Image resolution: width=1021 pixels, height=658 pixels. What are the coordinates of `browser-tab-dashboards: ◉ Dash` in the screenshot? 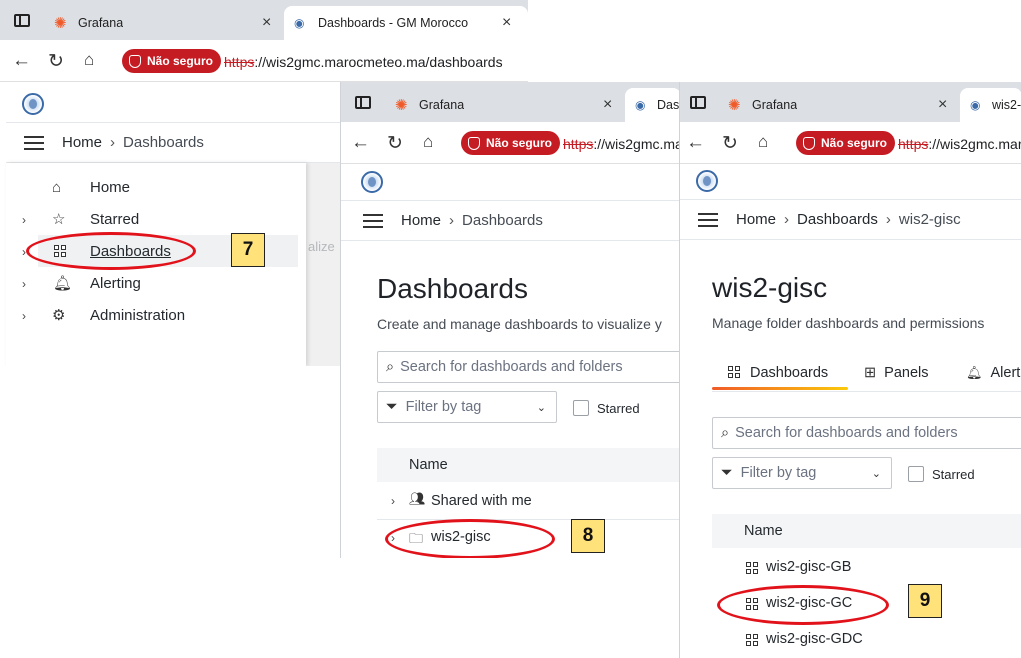 It's located at (652, 105).